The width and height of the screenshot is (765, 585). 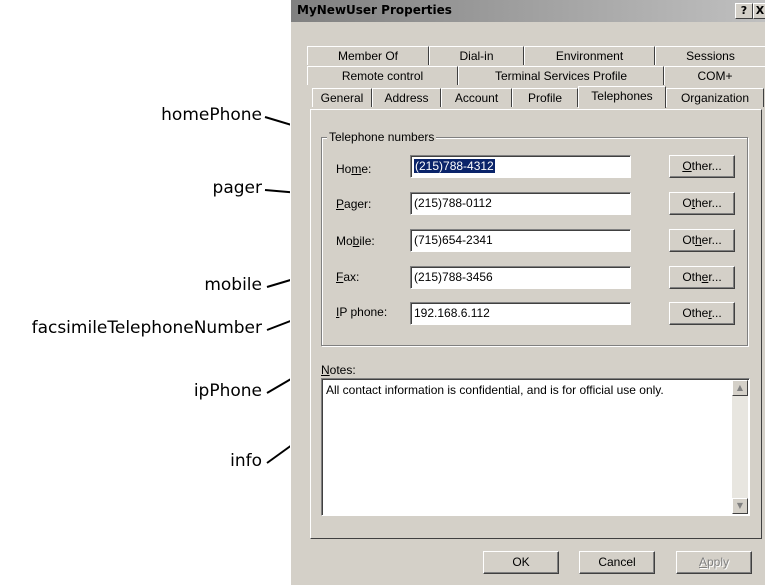 What do you see at coordinates (528, 11) in the screenshot?
I see `title-bar: MyNewUser Properties ? X` at bounding box center [528, 11].